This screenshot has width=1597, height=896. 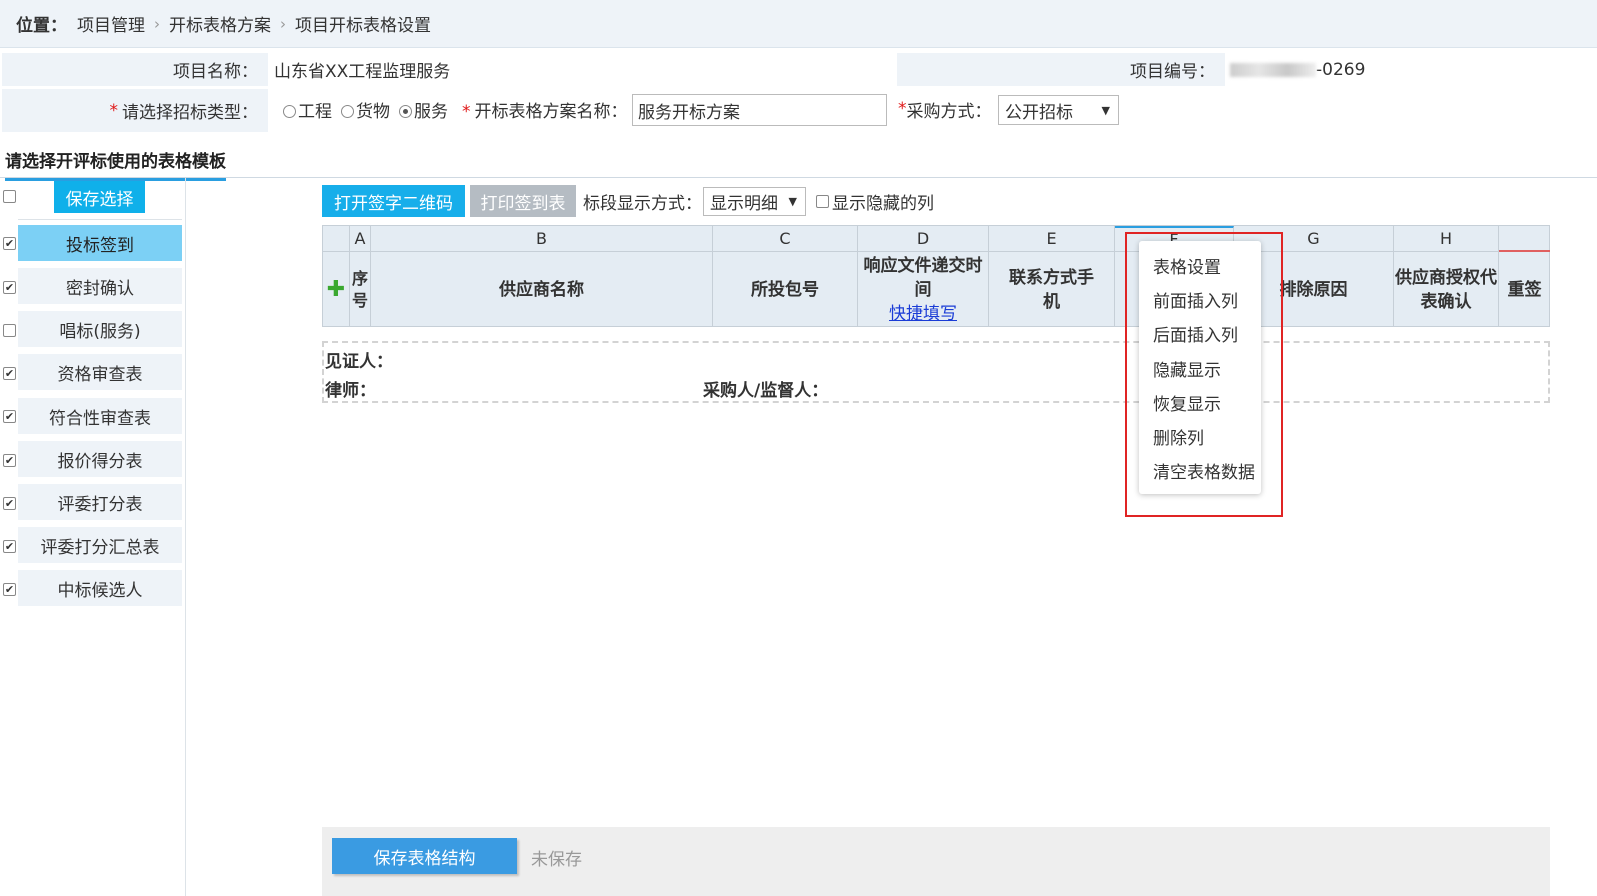 I want to click on th-resign: 重签, so click(x=1524, y=289).